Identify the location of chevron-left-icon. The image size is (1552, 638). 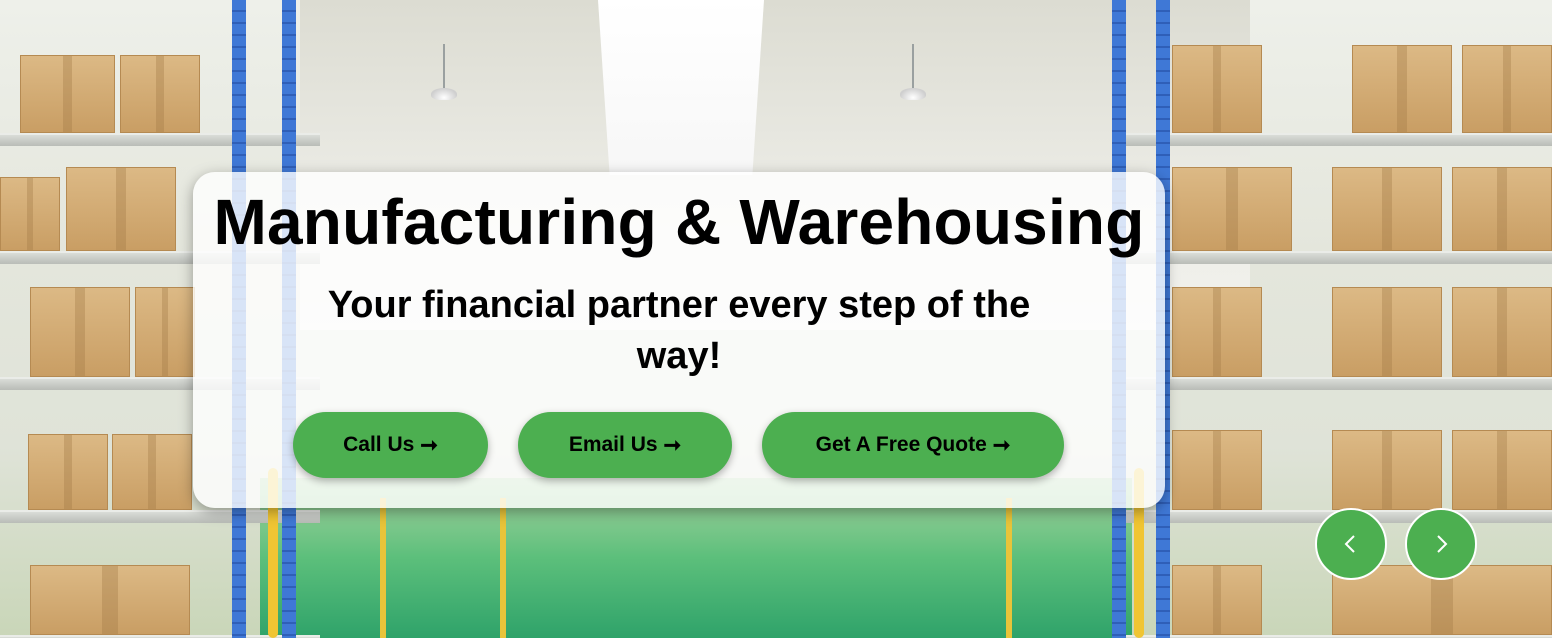
(1349, 544).